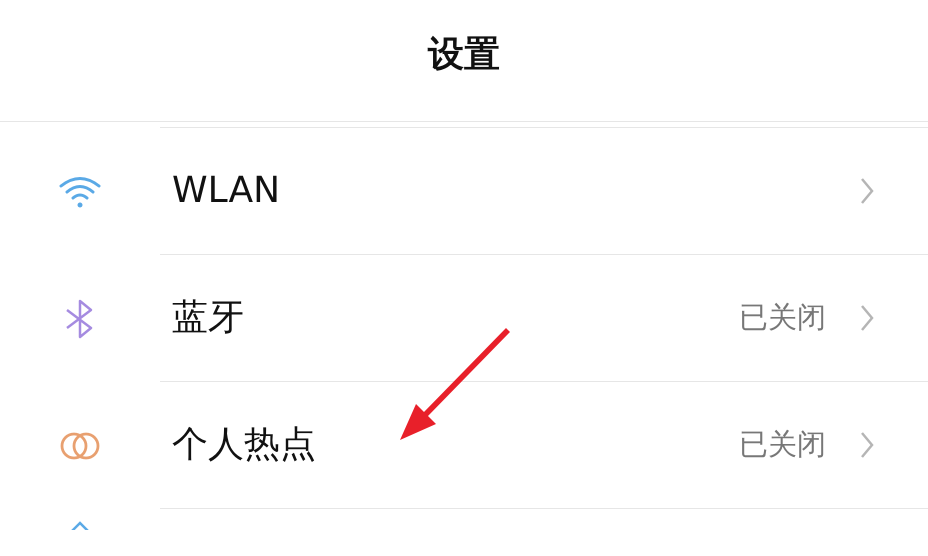  What do you see at coordinates (208, 318) in the screenshot?
I see `row-label: 蓝牙` at bounding box center [208, 318].